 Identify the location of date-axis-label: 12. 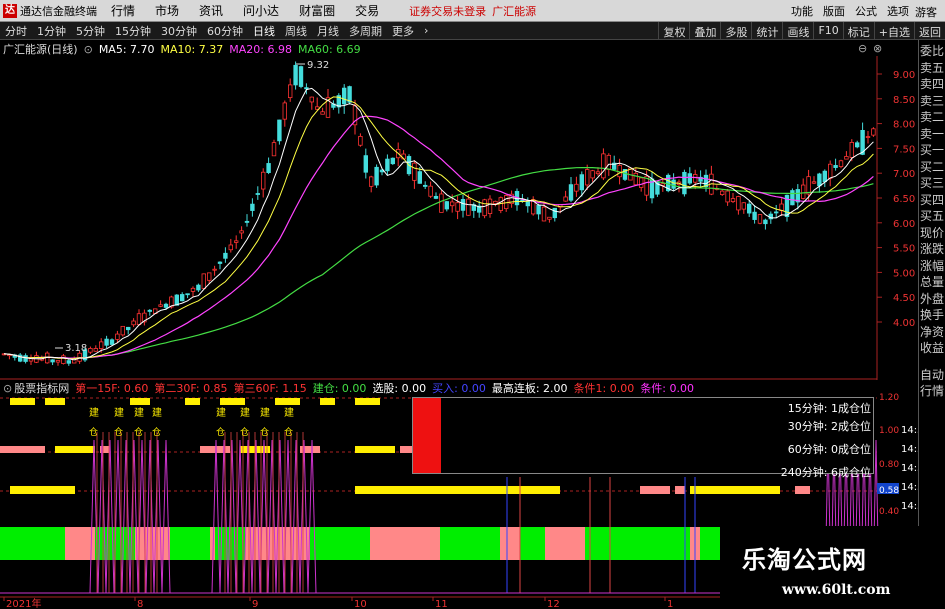
(553, 604).